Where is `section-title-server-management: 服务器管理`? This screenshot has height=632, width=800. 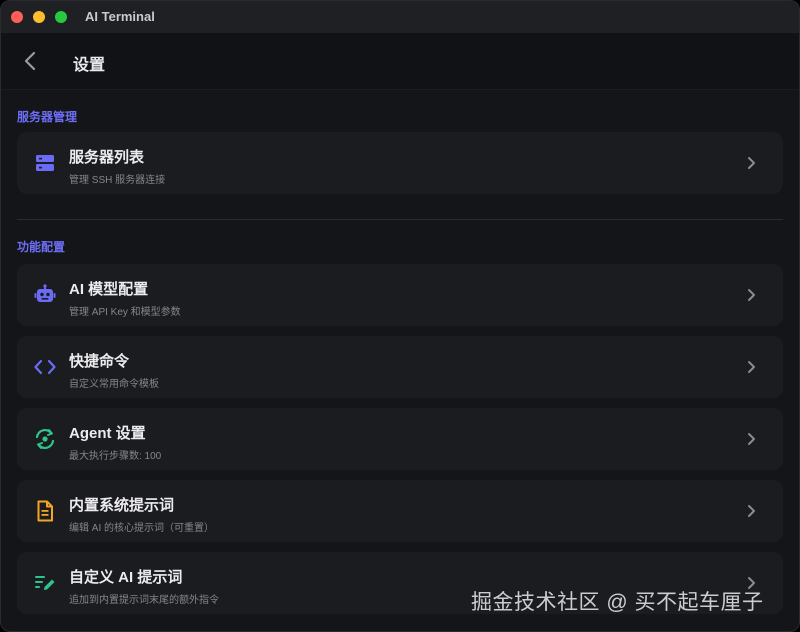
section-title-server-management: 服务器管理 is located at coordinates (47, 117).